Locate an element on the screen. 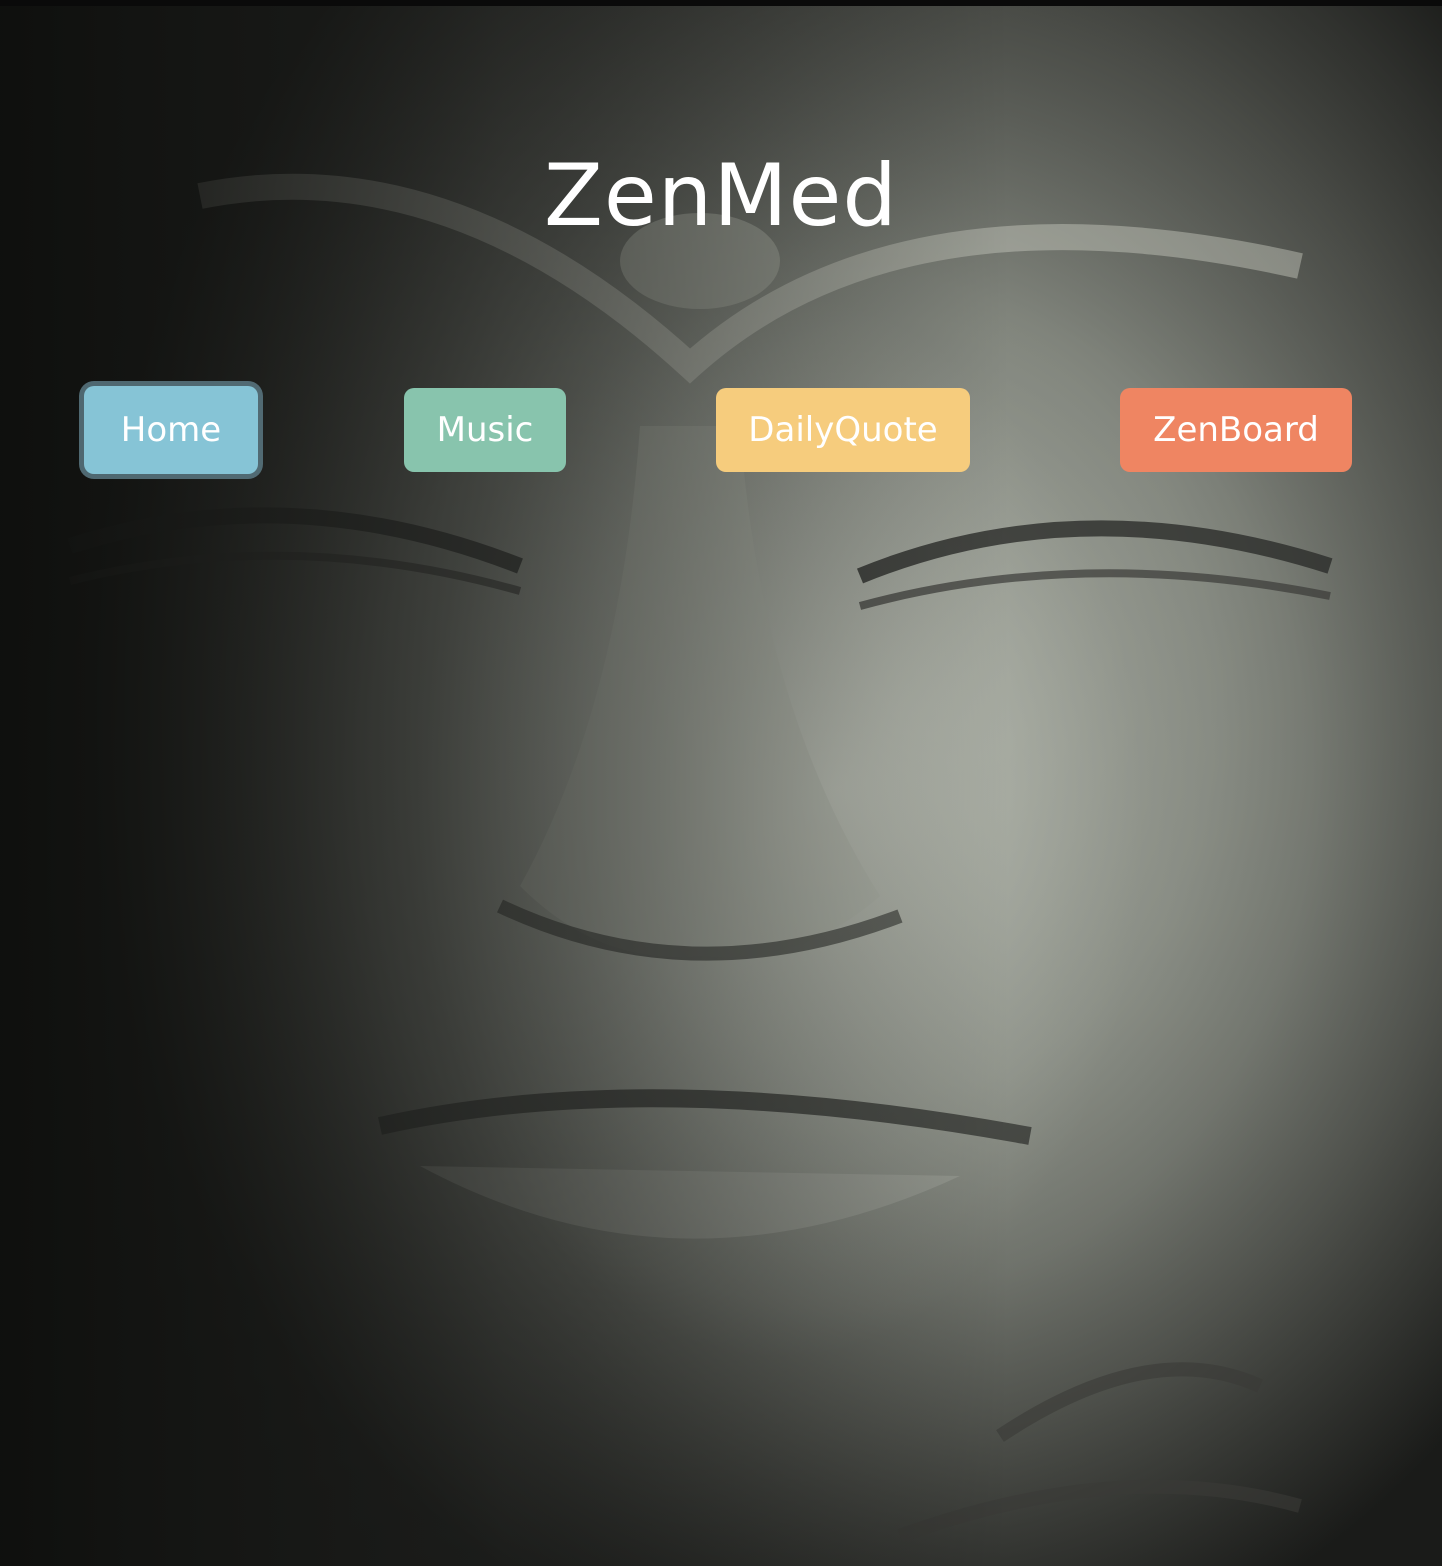  nav-music-button: Music is located at coordinates (485, 430).